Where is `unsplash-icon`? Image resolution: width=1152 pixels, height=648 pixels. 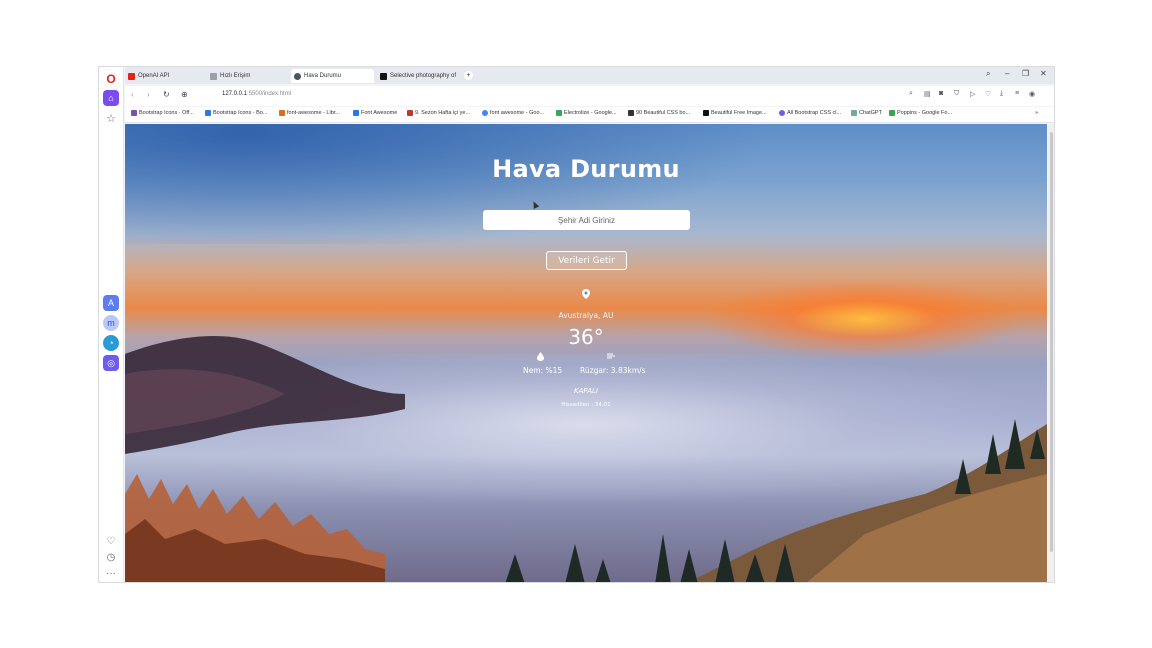
unsplash-icon is located at coordinates (383, 76).